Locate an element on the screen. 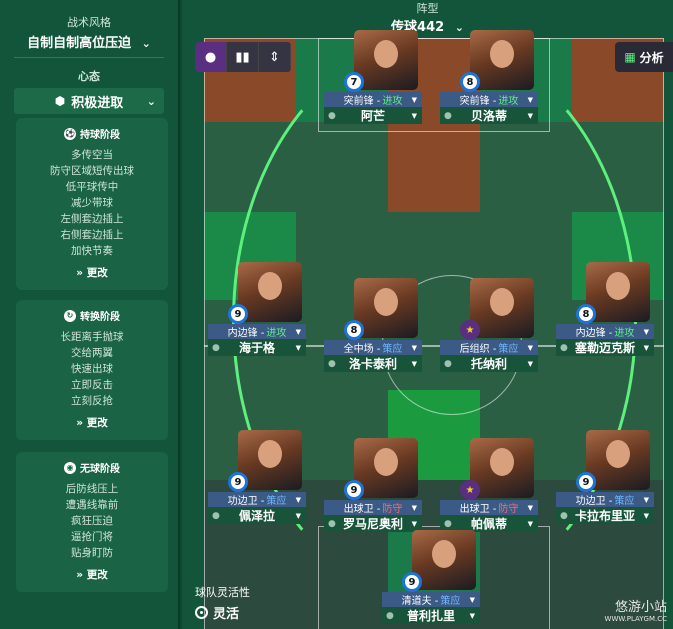 The height and width of the screenshot is (629, 673). instruction-item: 交给两翼 is located at coordinates (92, 353).